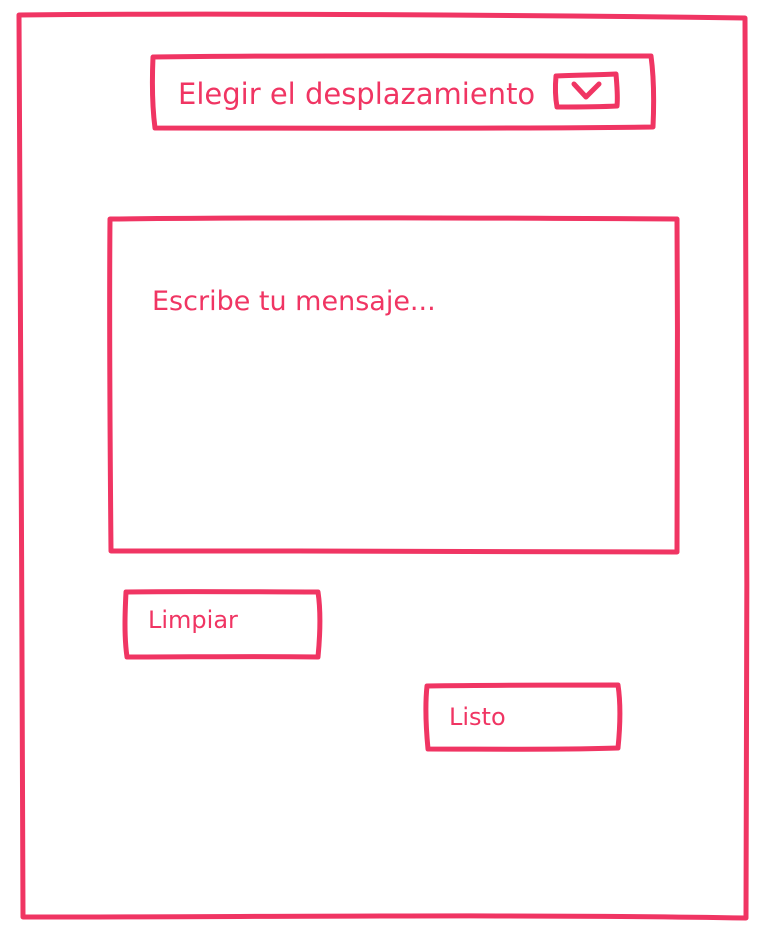  I want to click on dropdown-toggle-button, so click(586, 91).